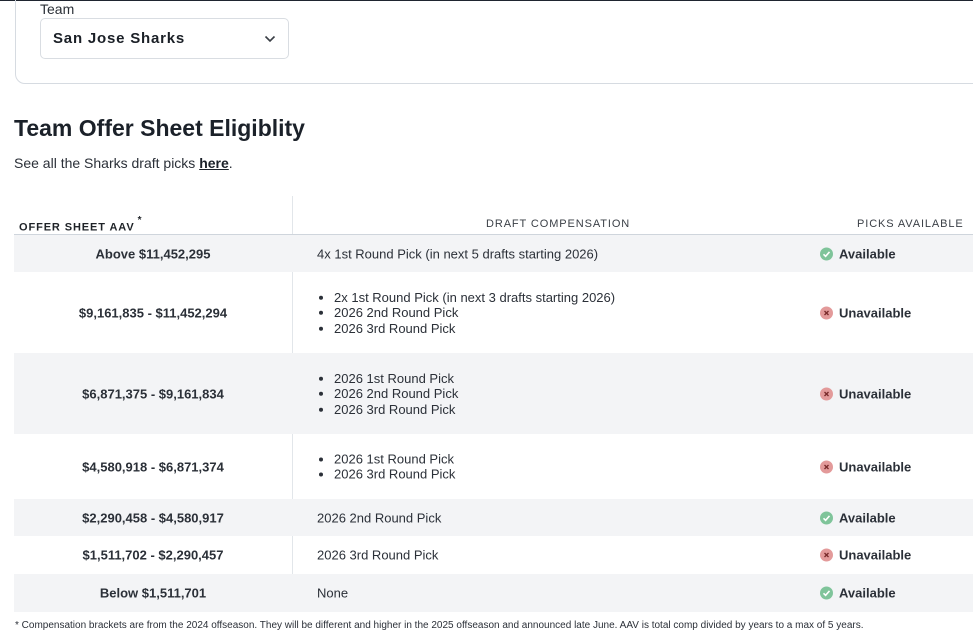  Describe the element at coordinates (558, 224) in the screenshot. I see `header-draft-compensation: DRAFT COMPENSATION` at that location.